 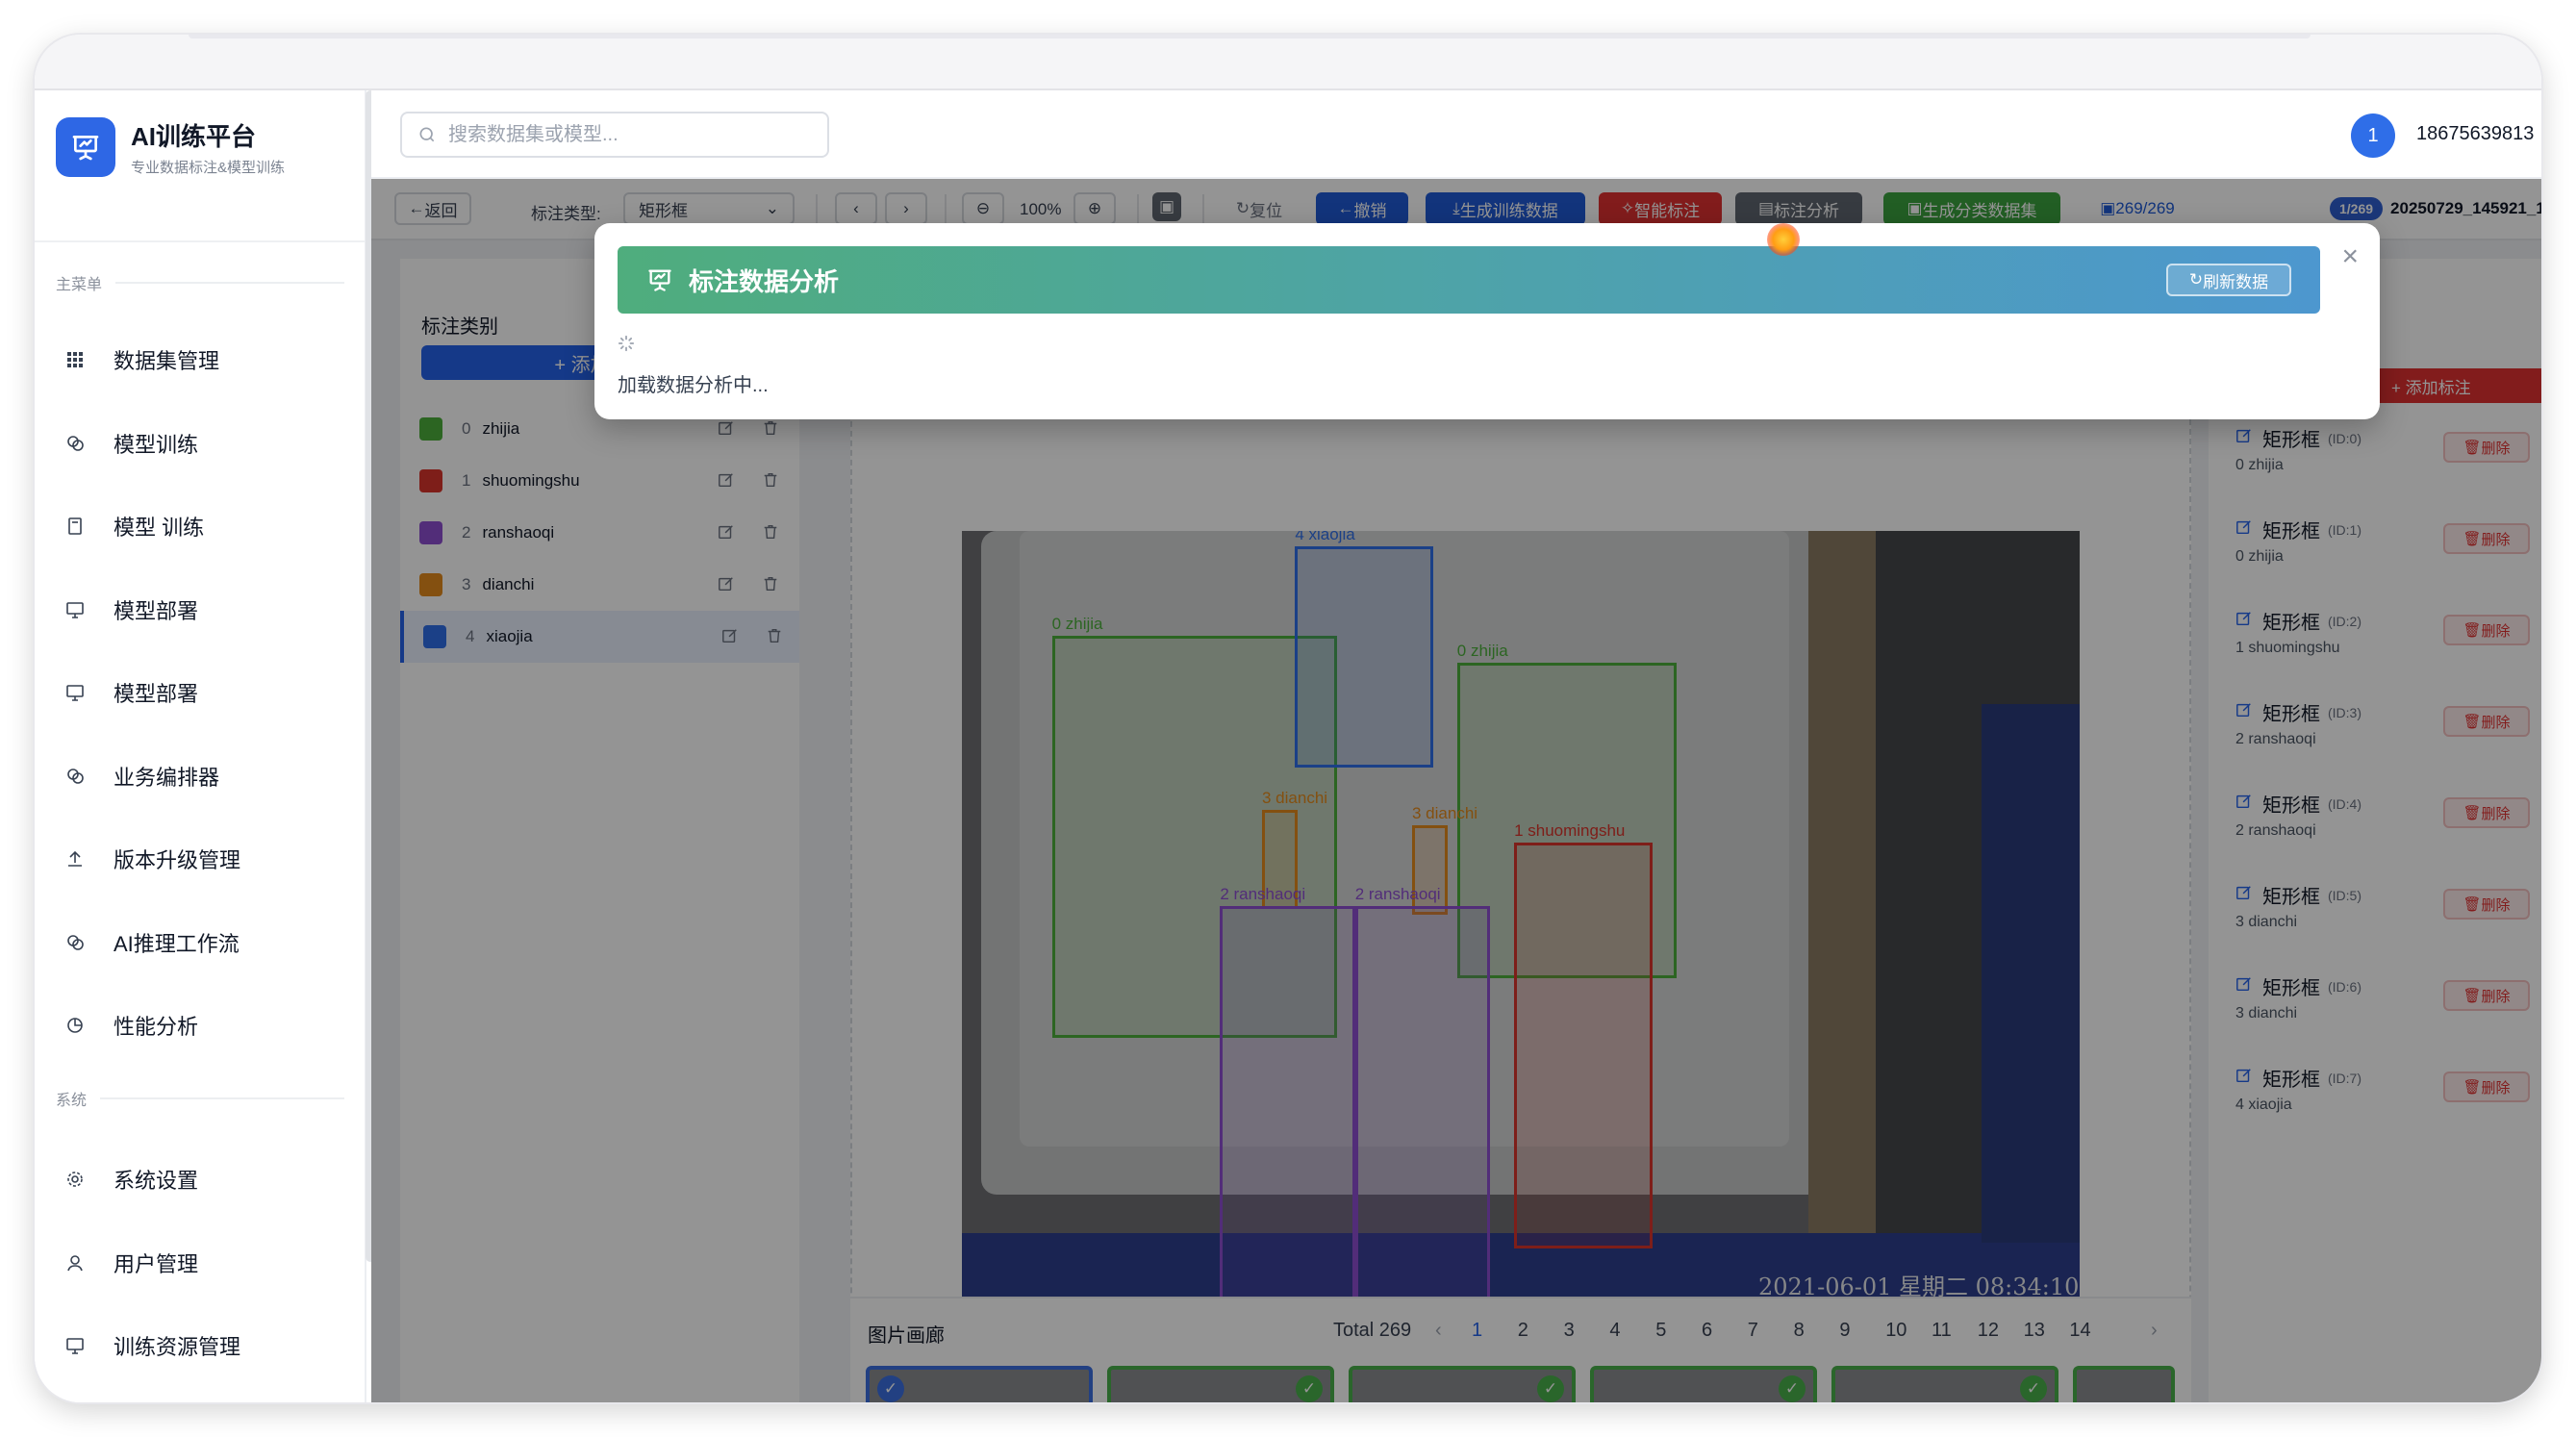 I want to click on refresh-icon: ↻, so click(x=2196, y=279).